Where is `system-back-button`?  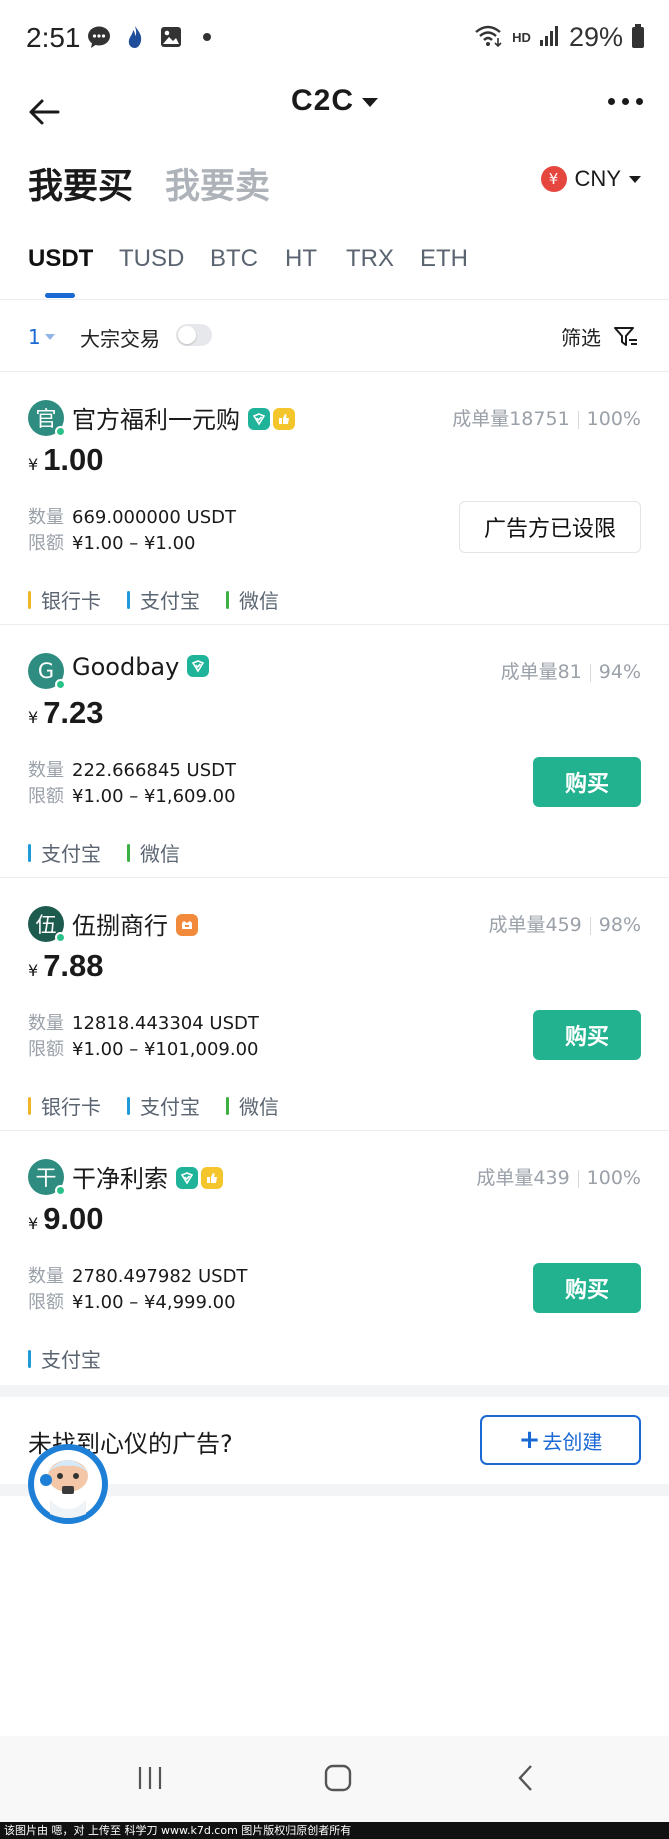 system-back-button is located at coordinates (526, 1778).